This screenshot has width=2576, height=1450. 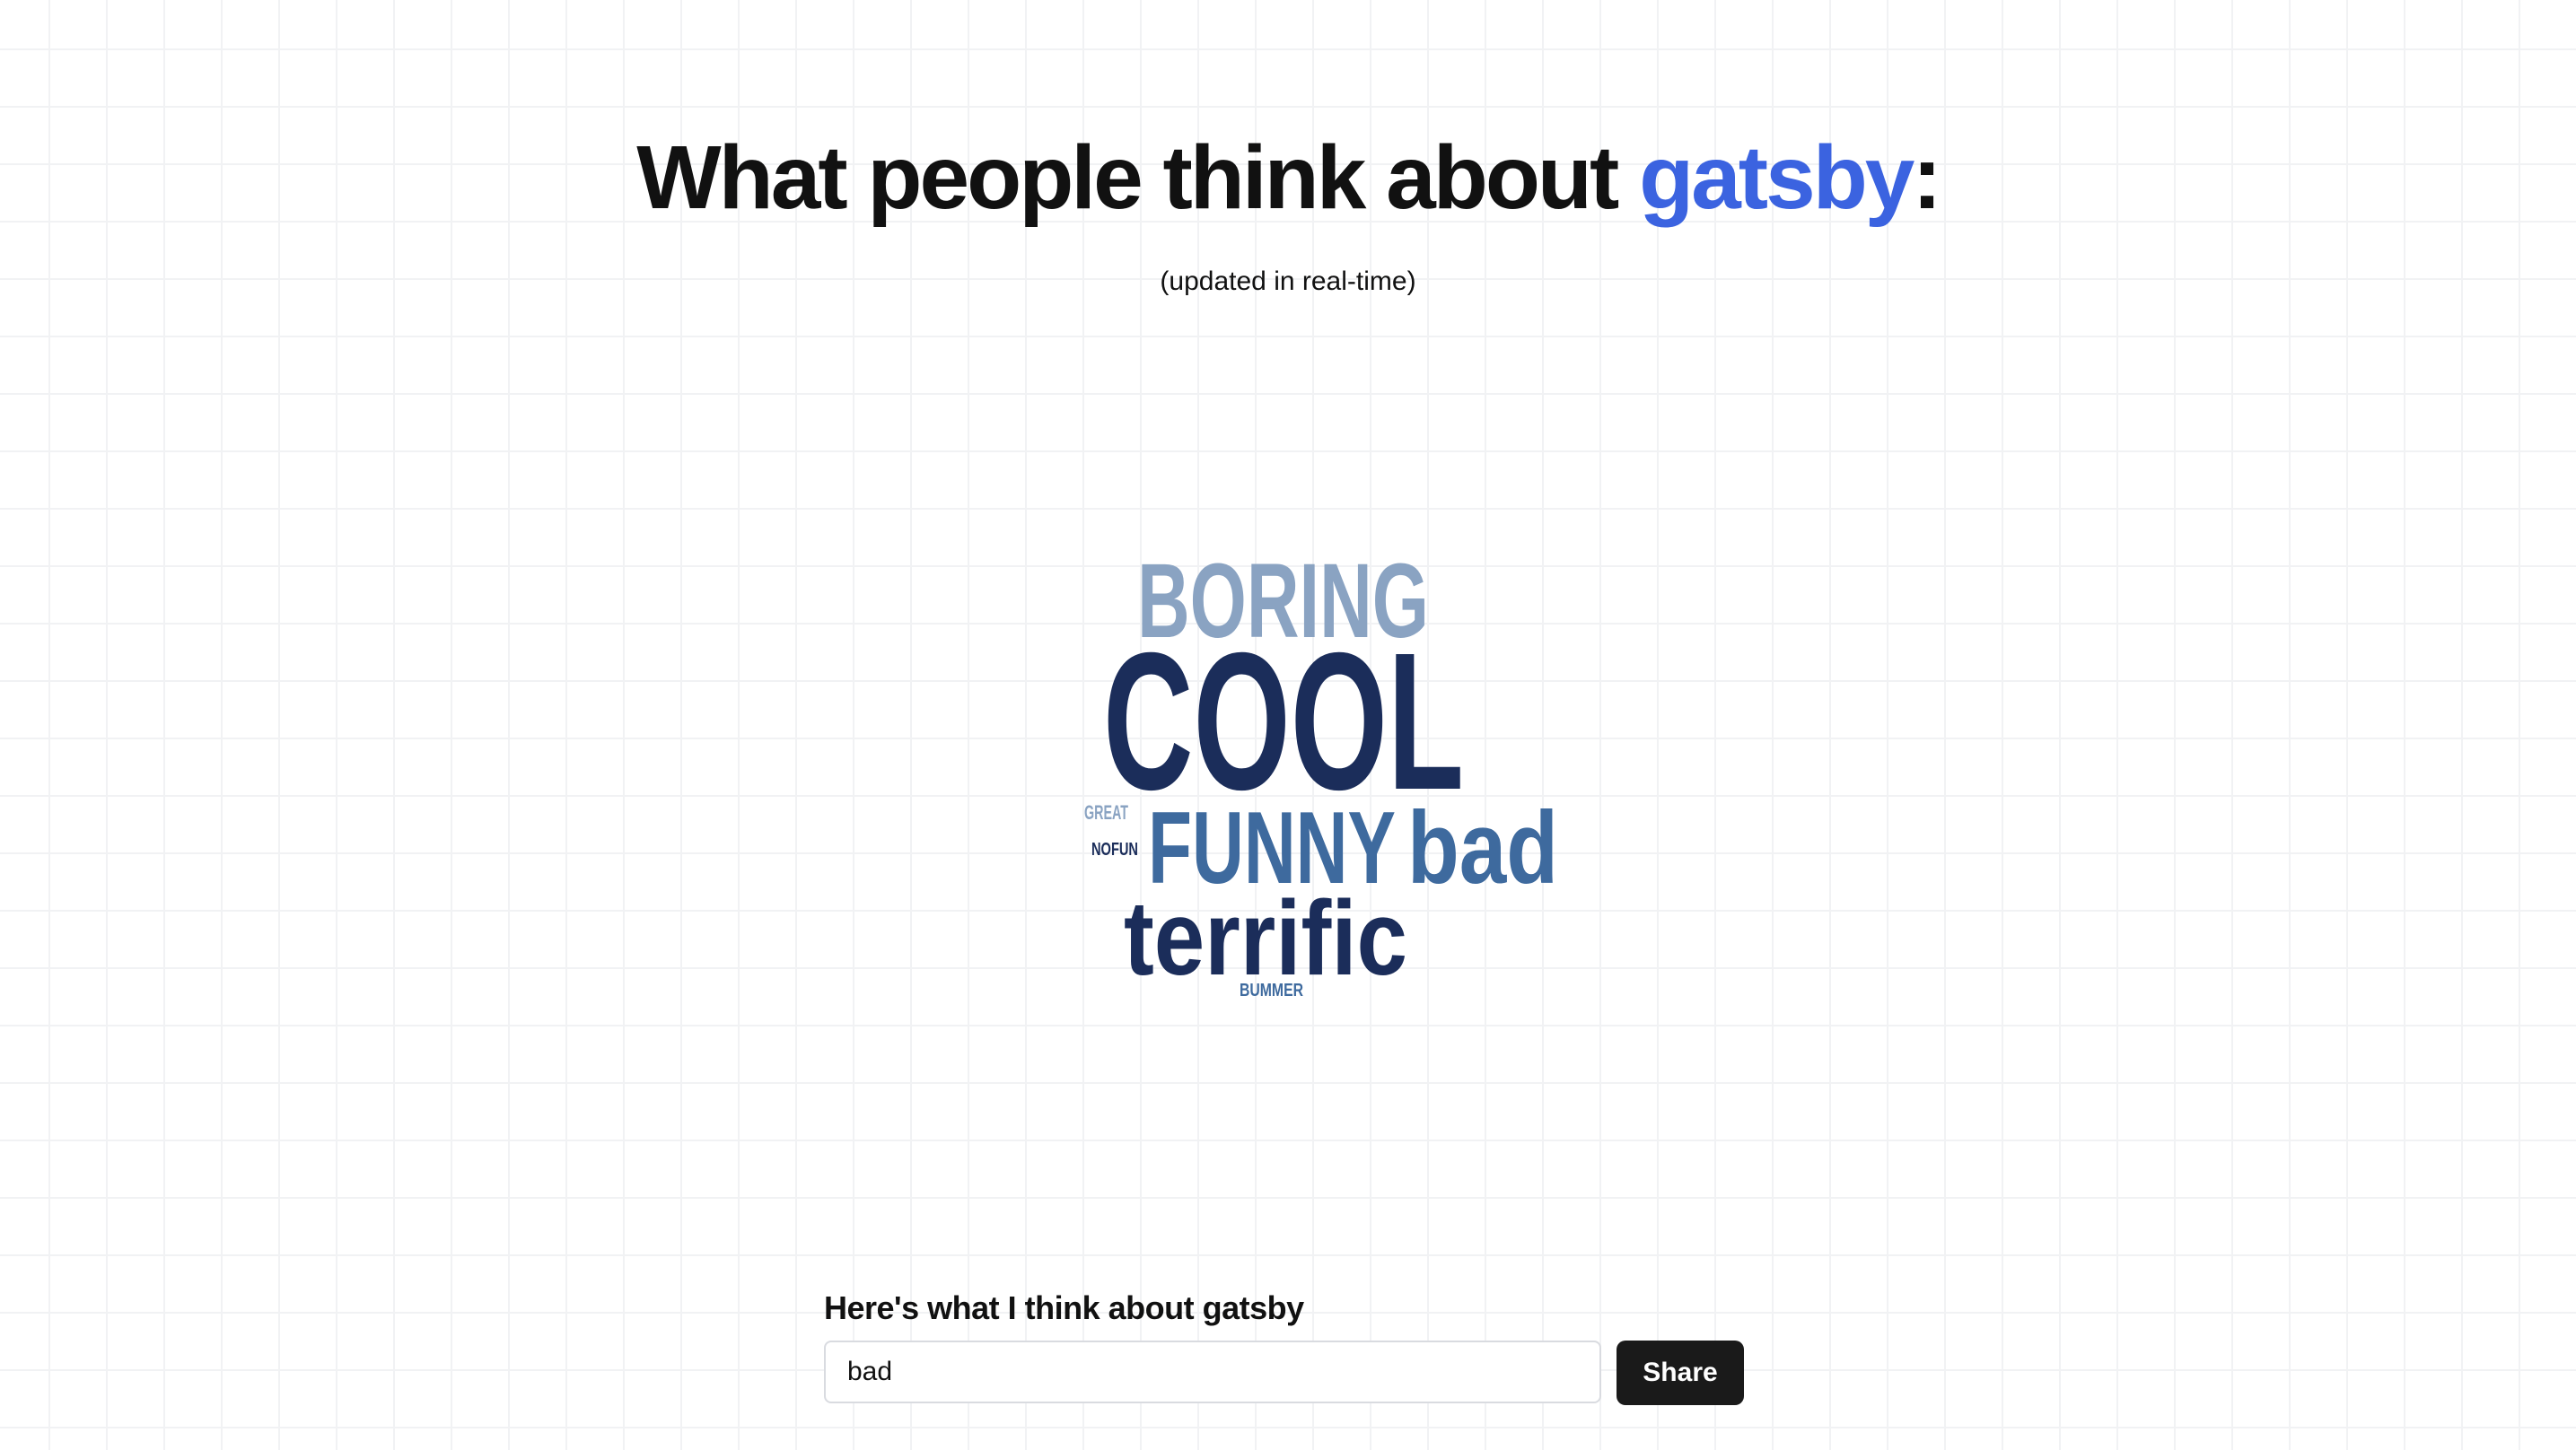 What do you see at coordinates (1271, 990) in the screenshot?
I see `word-cloud-word: BUMMER` at bounding box center [1271, 990].